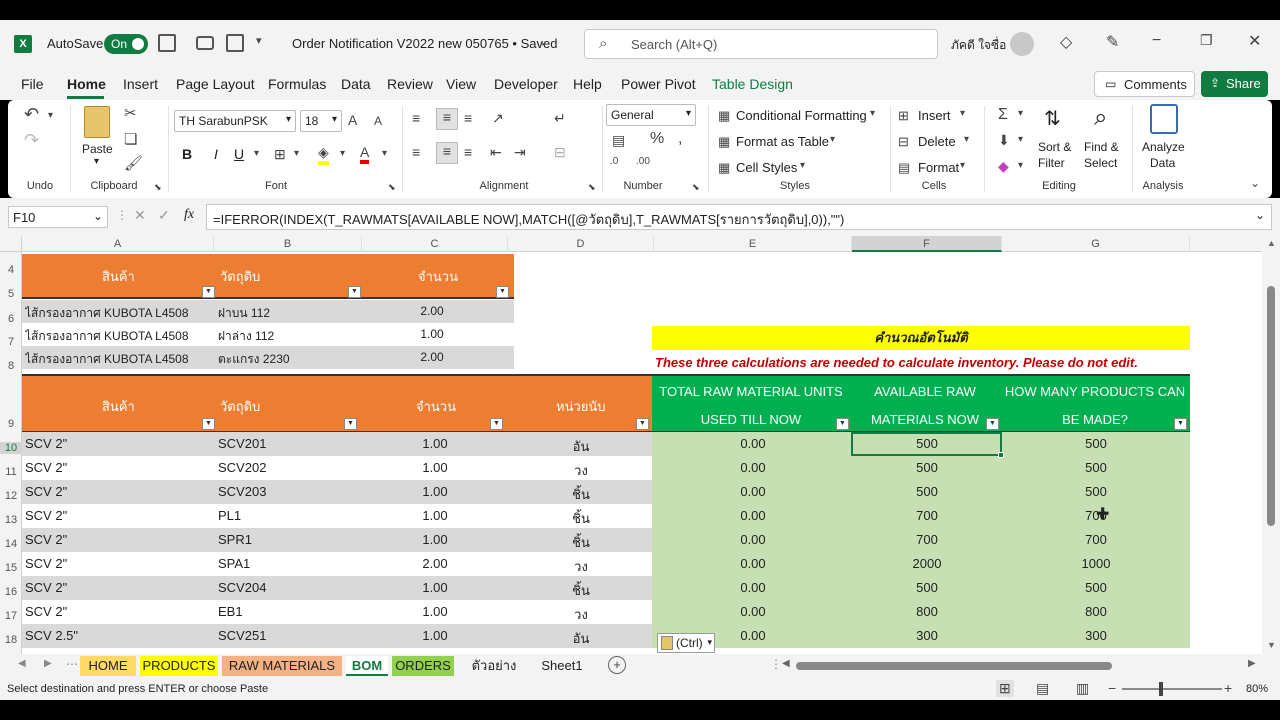 This screenshot has width=1280, height=720. Describe the element at coordinates (205, 43) in the screenshot. I see `camera-icon` at that location.